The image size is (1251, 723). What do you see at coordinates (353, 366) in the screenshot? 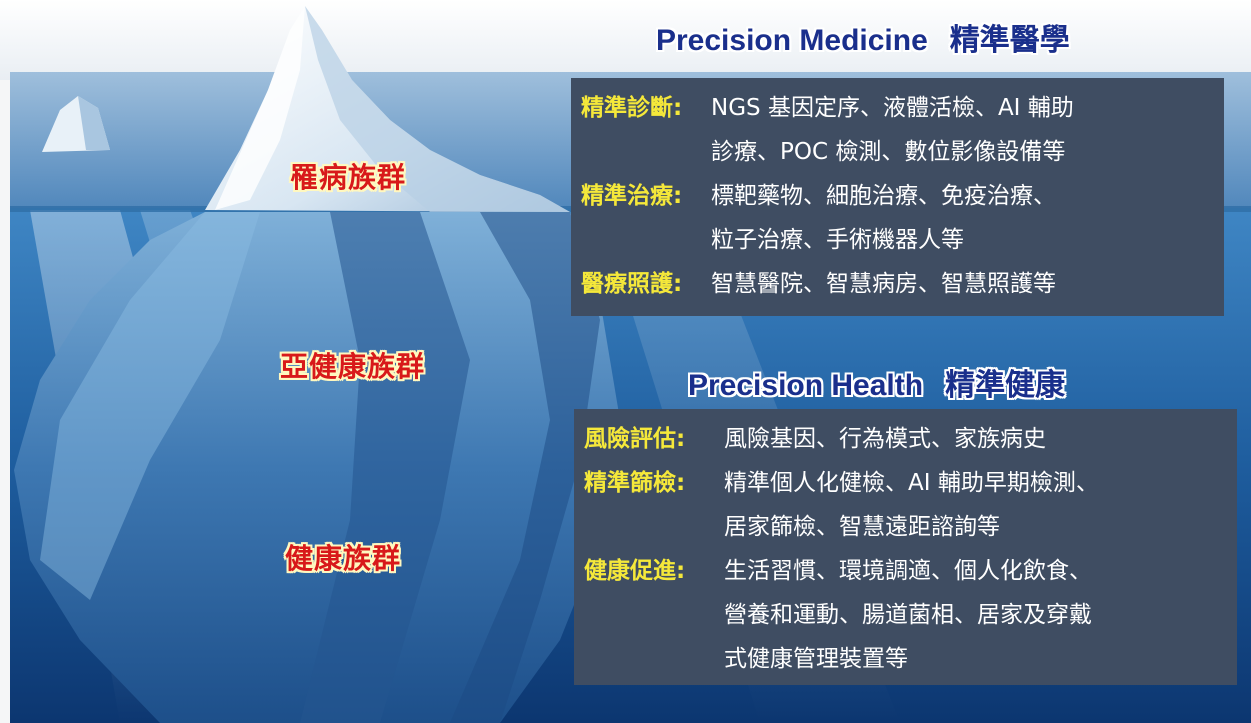
I see `group-label-sub-health: 亞健康族群` at bounding box center [353, 366].